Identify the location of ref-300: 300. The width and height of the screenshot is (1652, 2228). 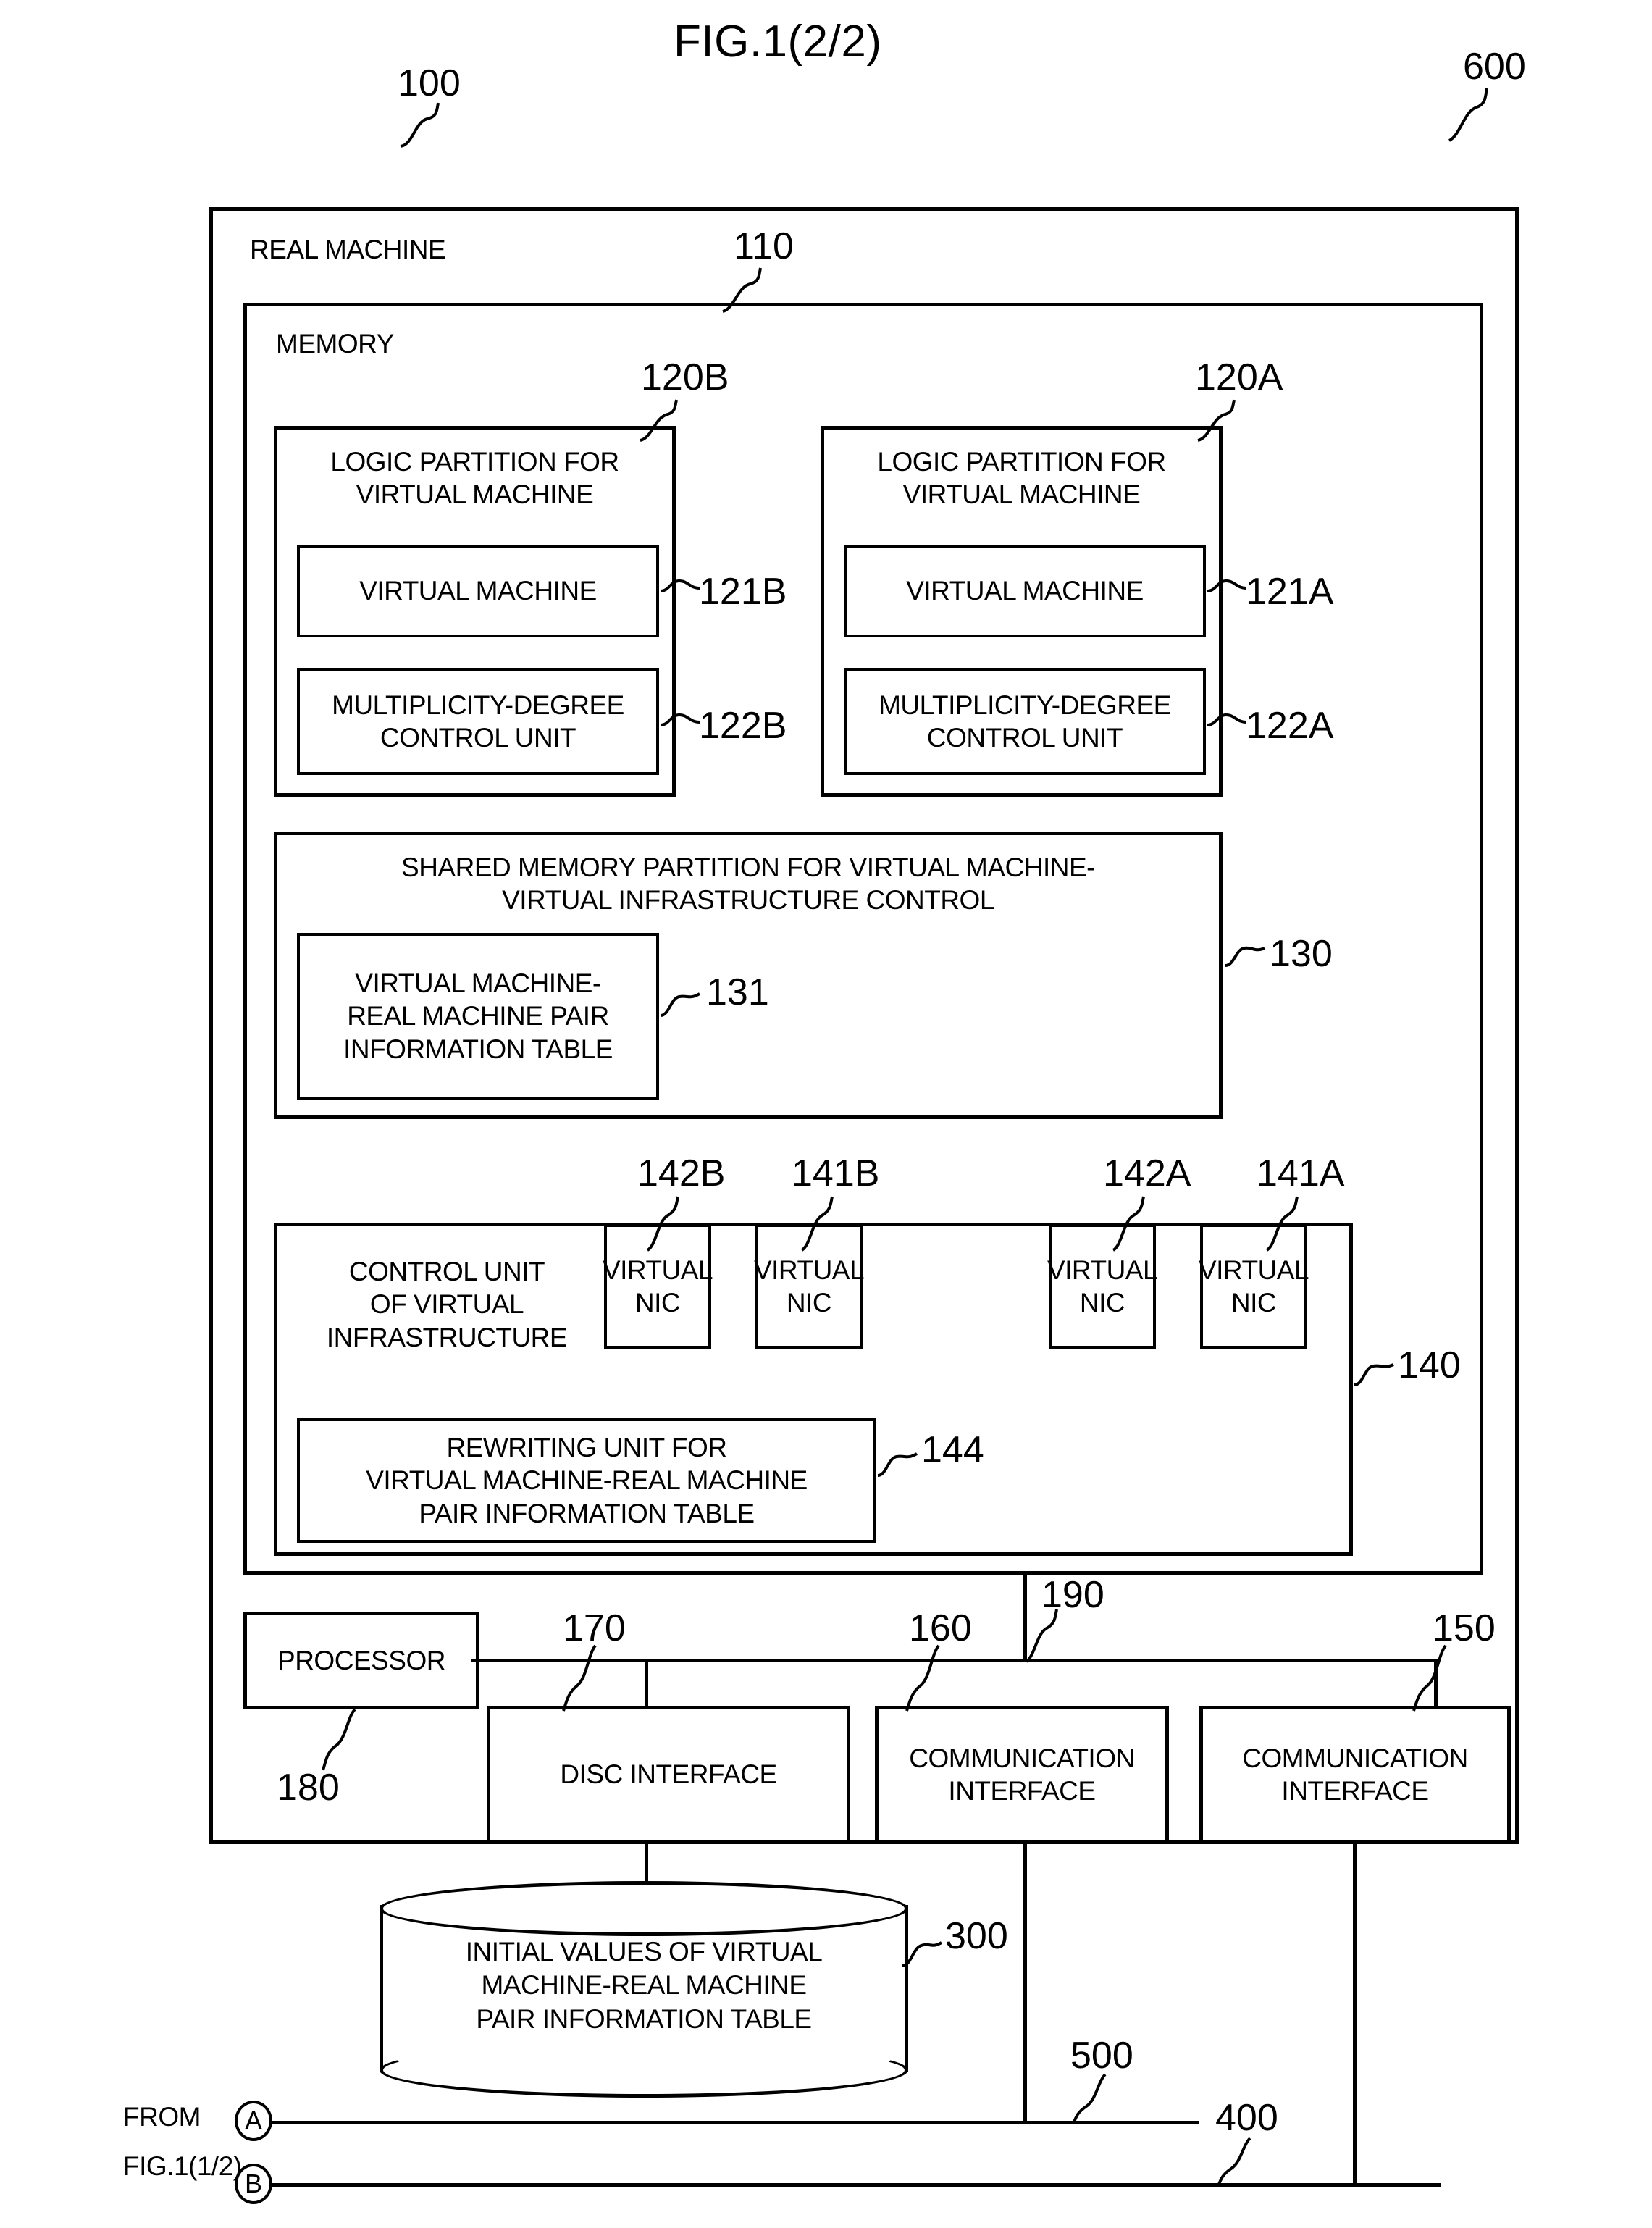
(976, 1936).